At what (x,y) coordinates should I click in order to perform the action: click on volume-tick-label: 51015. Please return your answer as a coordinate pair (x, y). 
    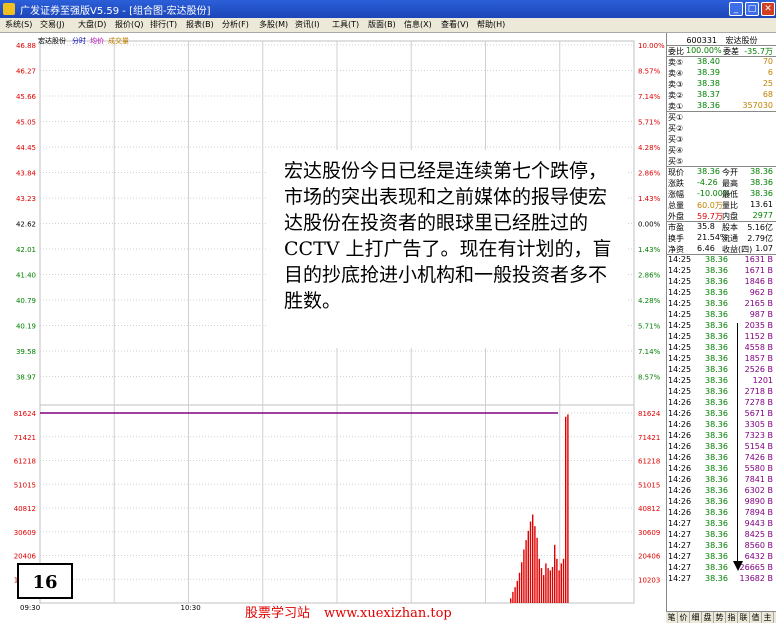
    Looking at the image, I should click on (25, 485).